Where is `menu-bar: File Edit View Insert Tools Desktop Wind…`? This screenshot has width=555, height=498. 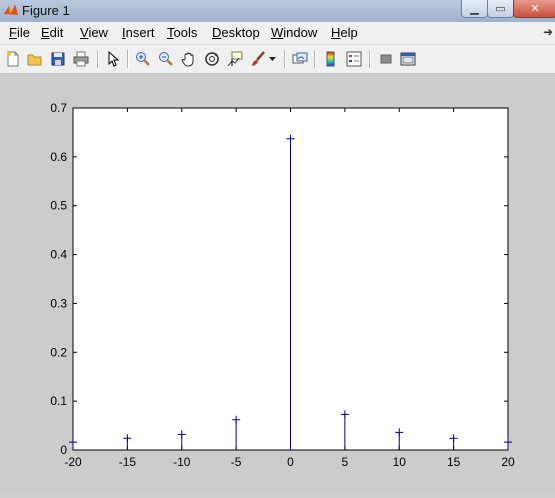 menu-bar: File Edit View Insert Tools Desktop Wind… is located at coordinates (277, 33).